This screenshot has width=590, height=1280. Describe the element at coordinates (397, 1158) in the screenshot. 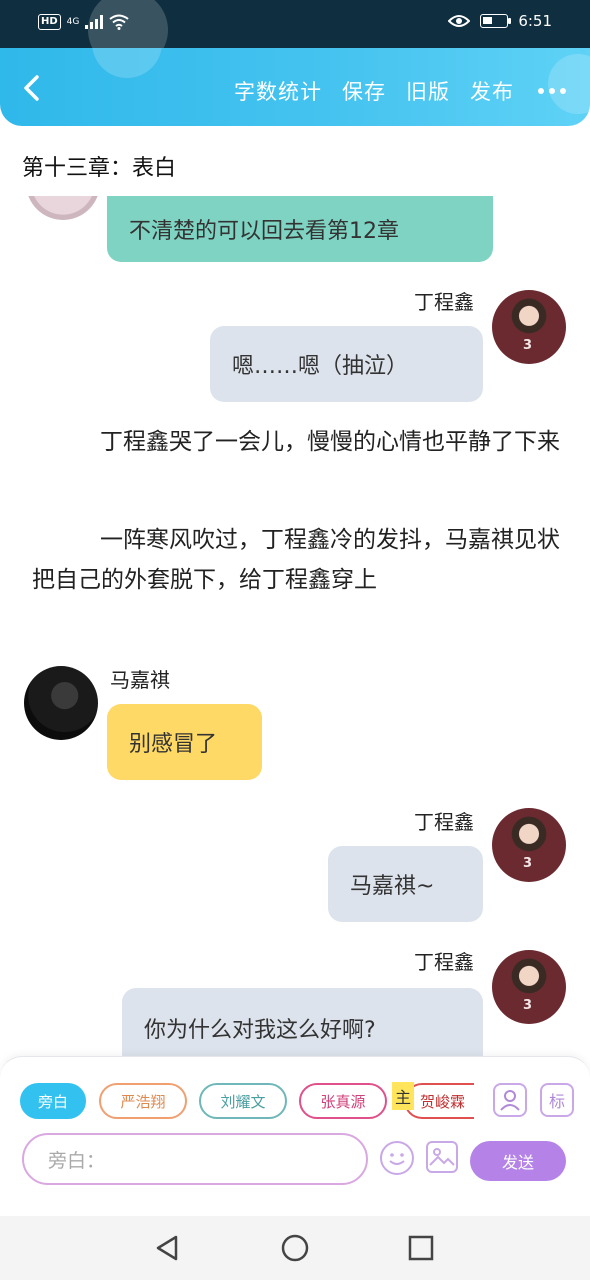

I see `emoji-icon` at that location.